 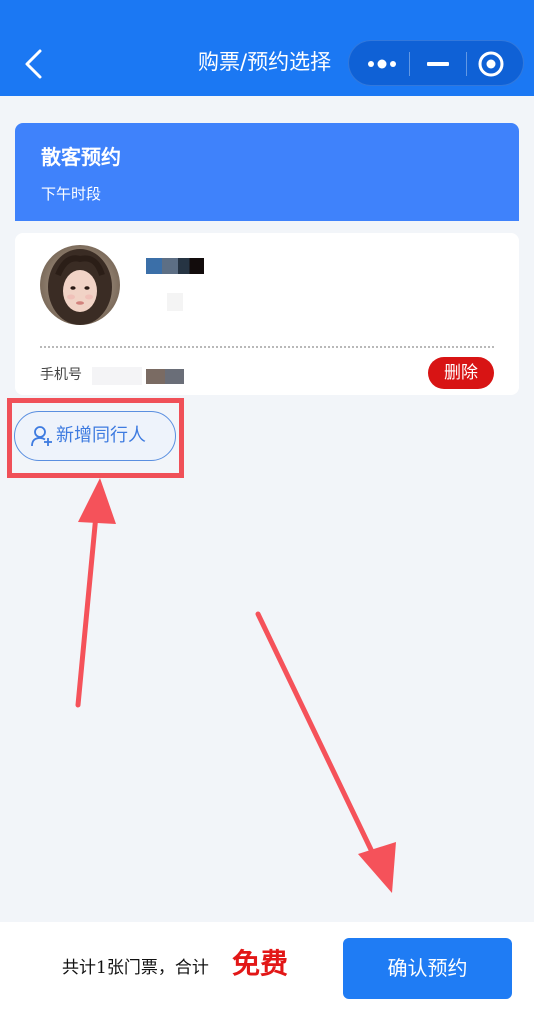 I want to click on delete-visitor-button: 删除, so click(x=461, y=373).